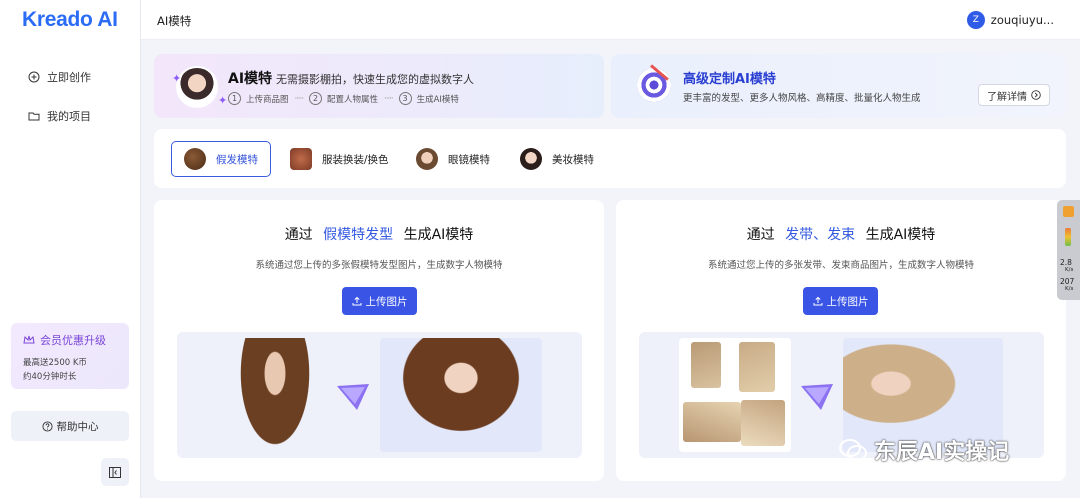 This screenshot has width=1080, height=498. What do you see at coordinates (237, 159) in the screenshot?
I see `tab-label: 假发模特` at bounding box center [237, 159].